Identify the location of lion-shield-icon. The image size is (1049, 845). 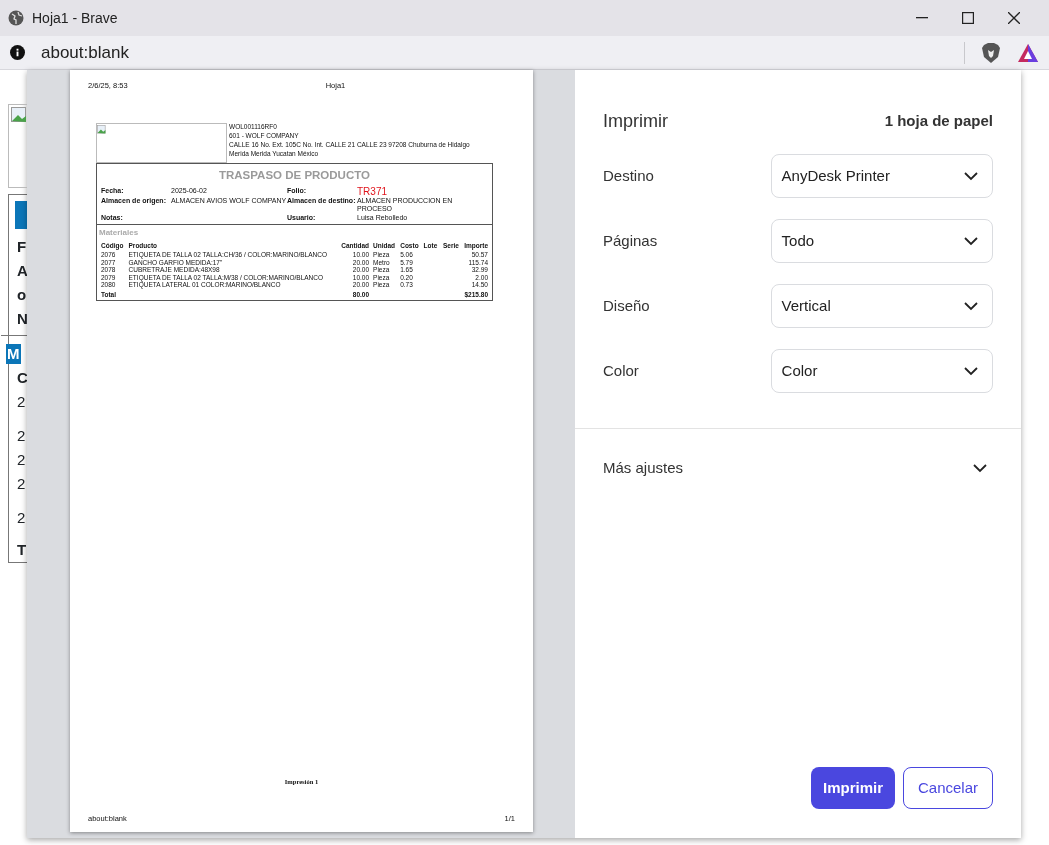
(991, 52).